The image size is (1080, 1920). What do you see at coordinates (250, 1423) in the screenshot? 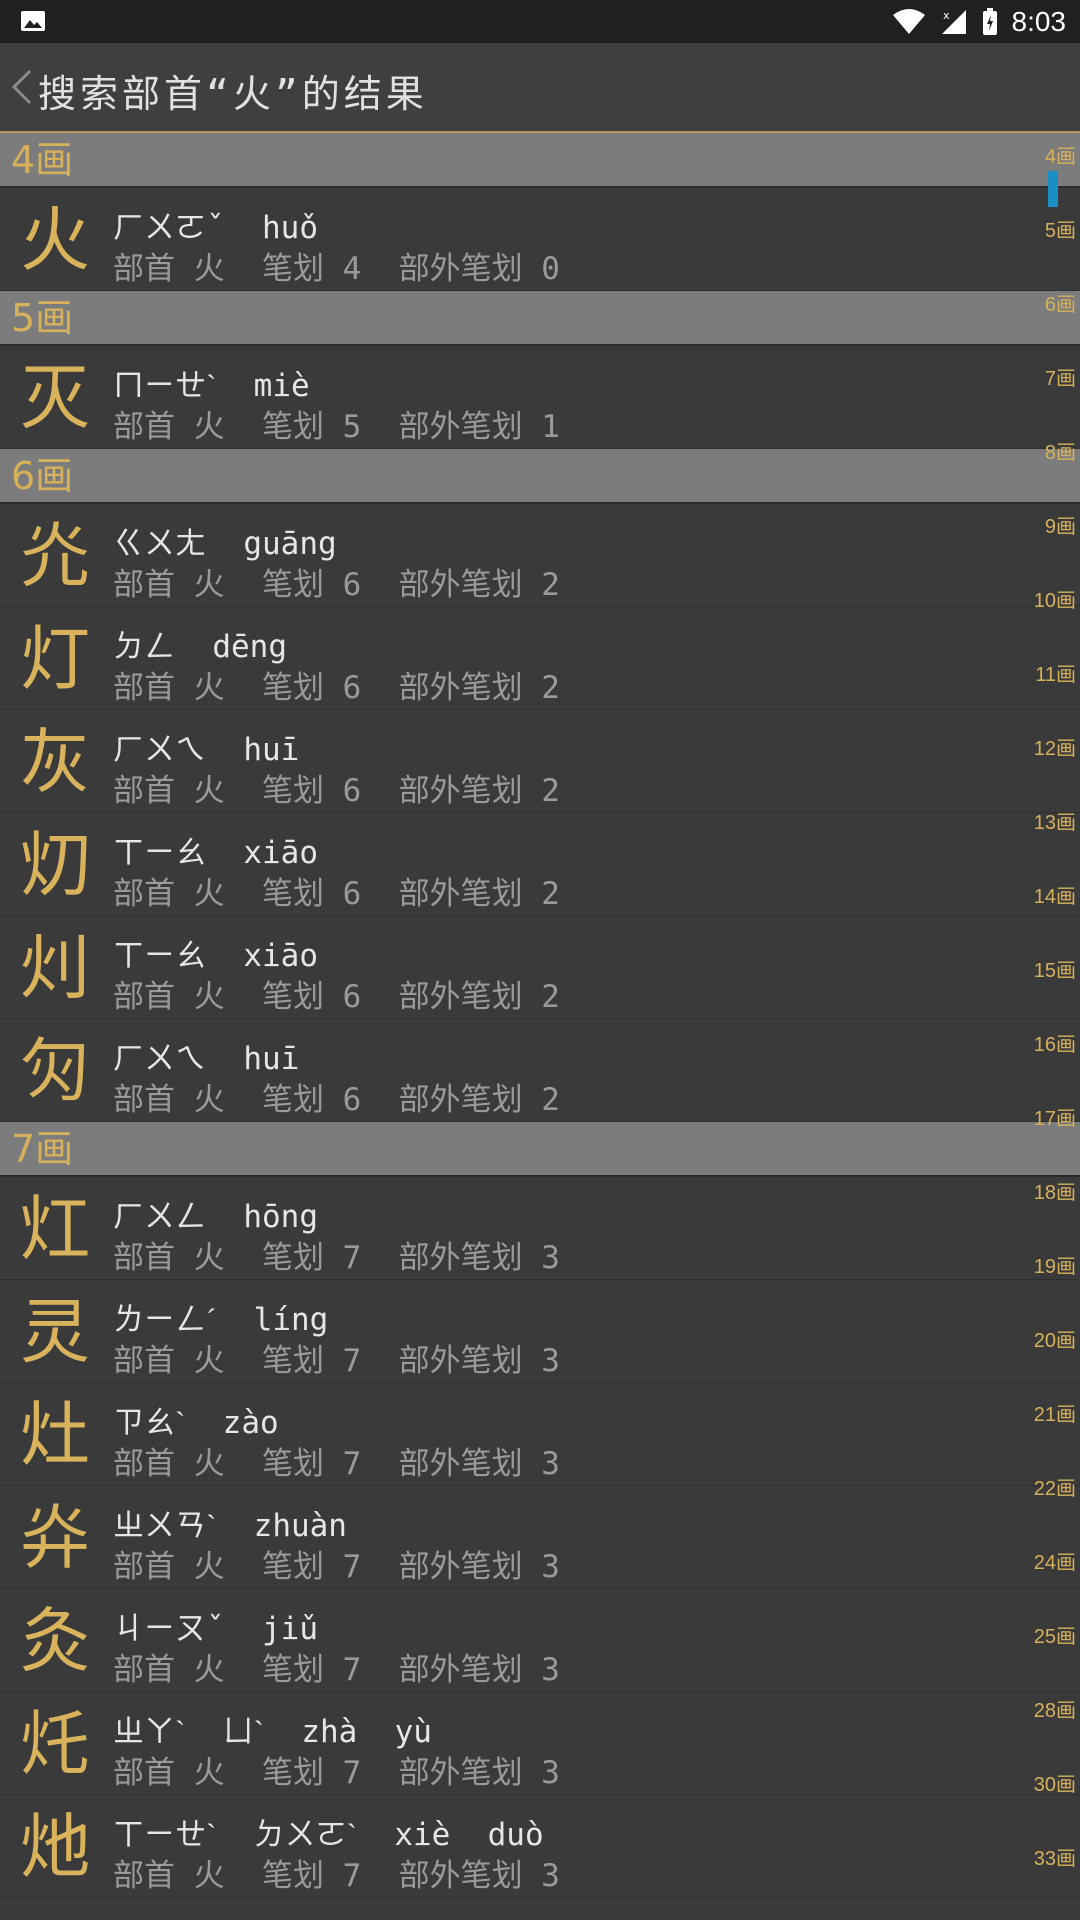
I see `pinyin-text: zào` at bounding box center [250, 1423].